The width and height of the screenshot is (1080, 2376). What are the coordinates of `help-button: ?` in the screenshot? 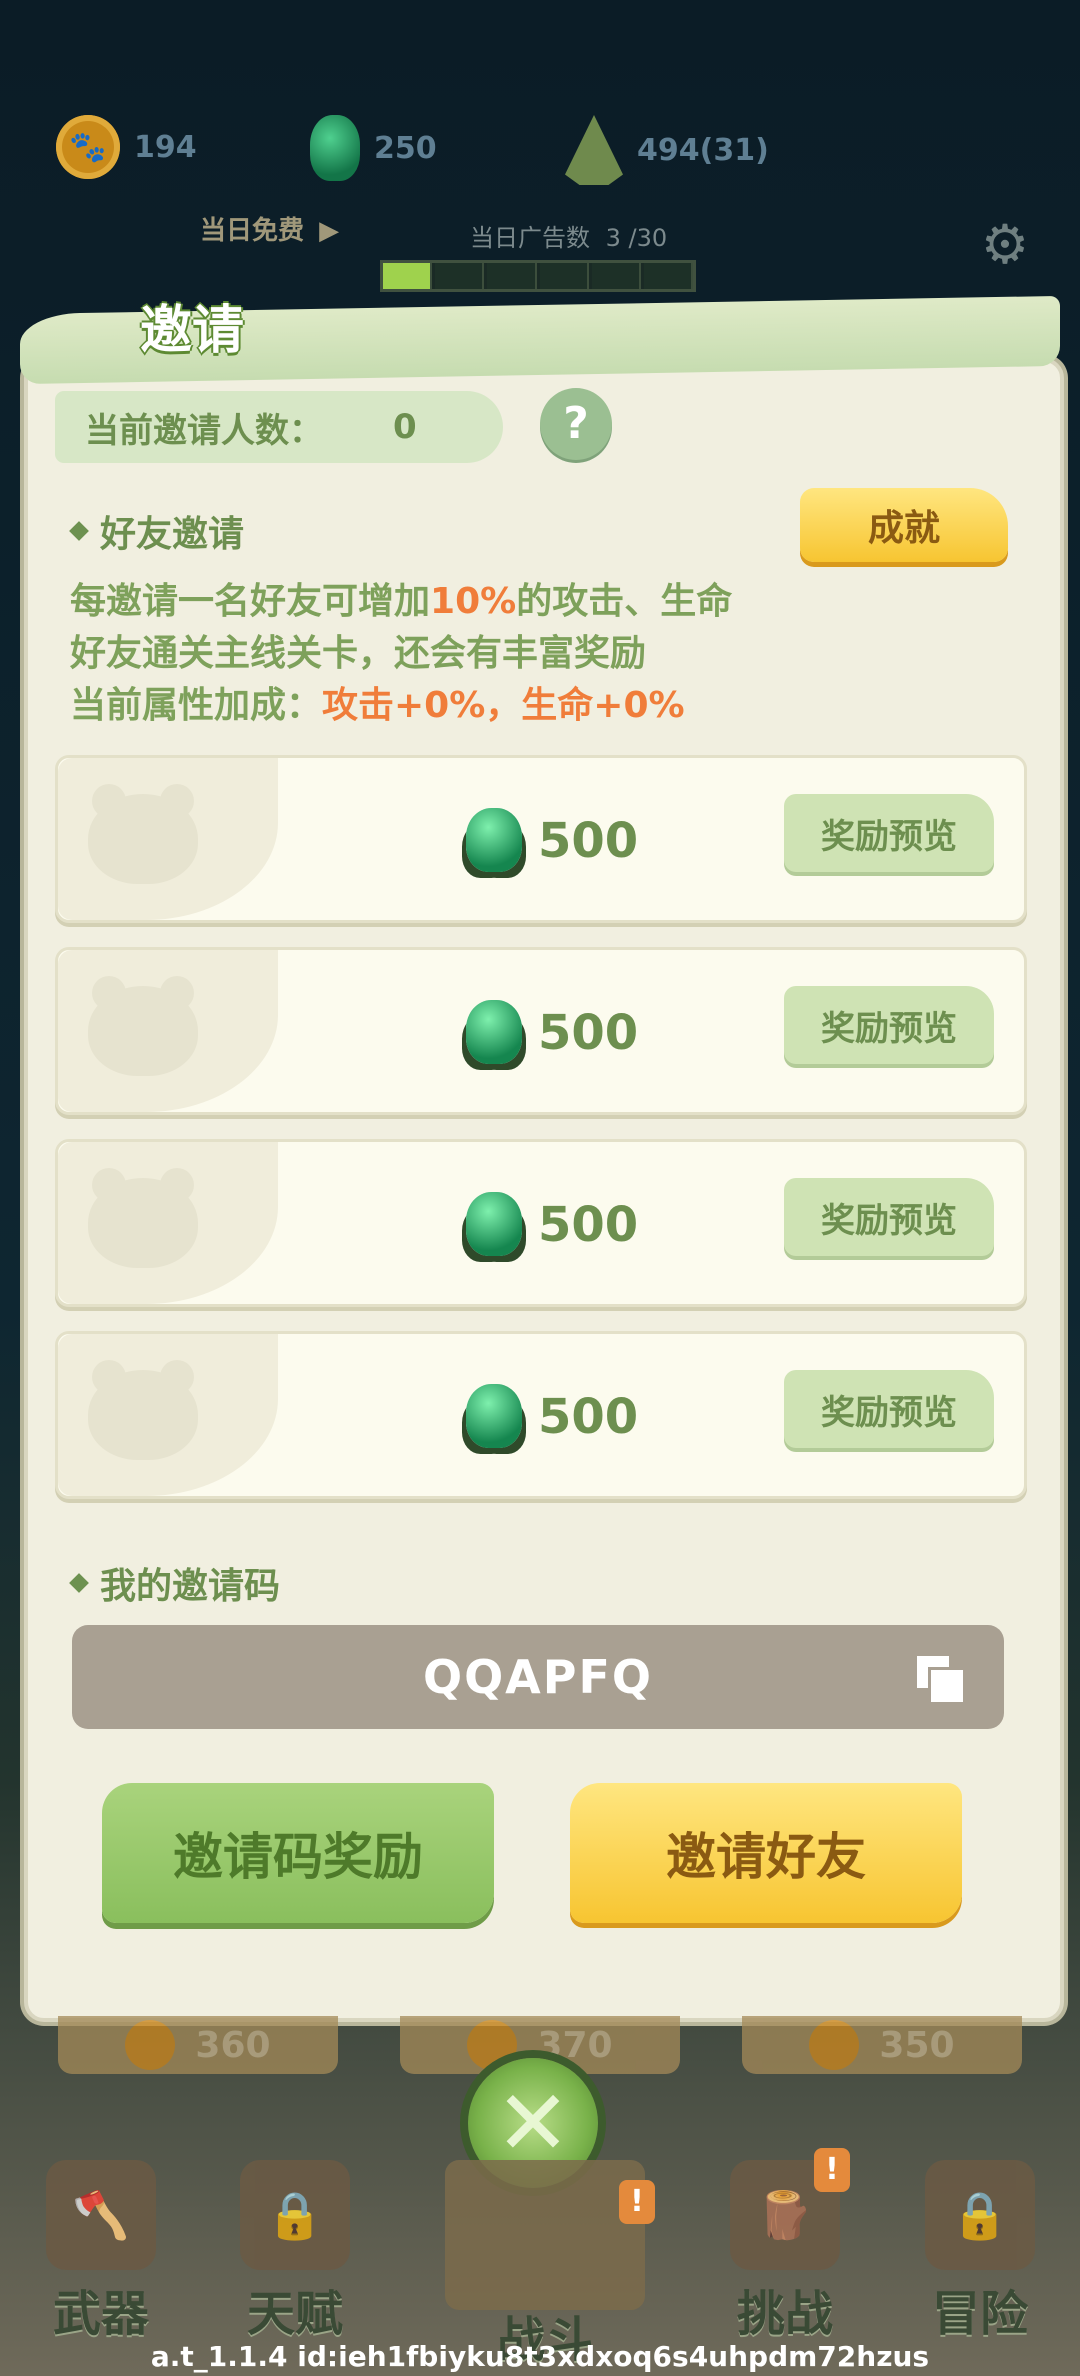 It's located at (576, 424).